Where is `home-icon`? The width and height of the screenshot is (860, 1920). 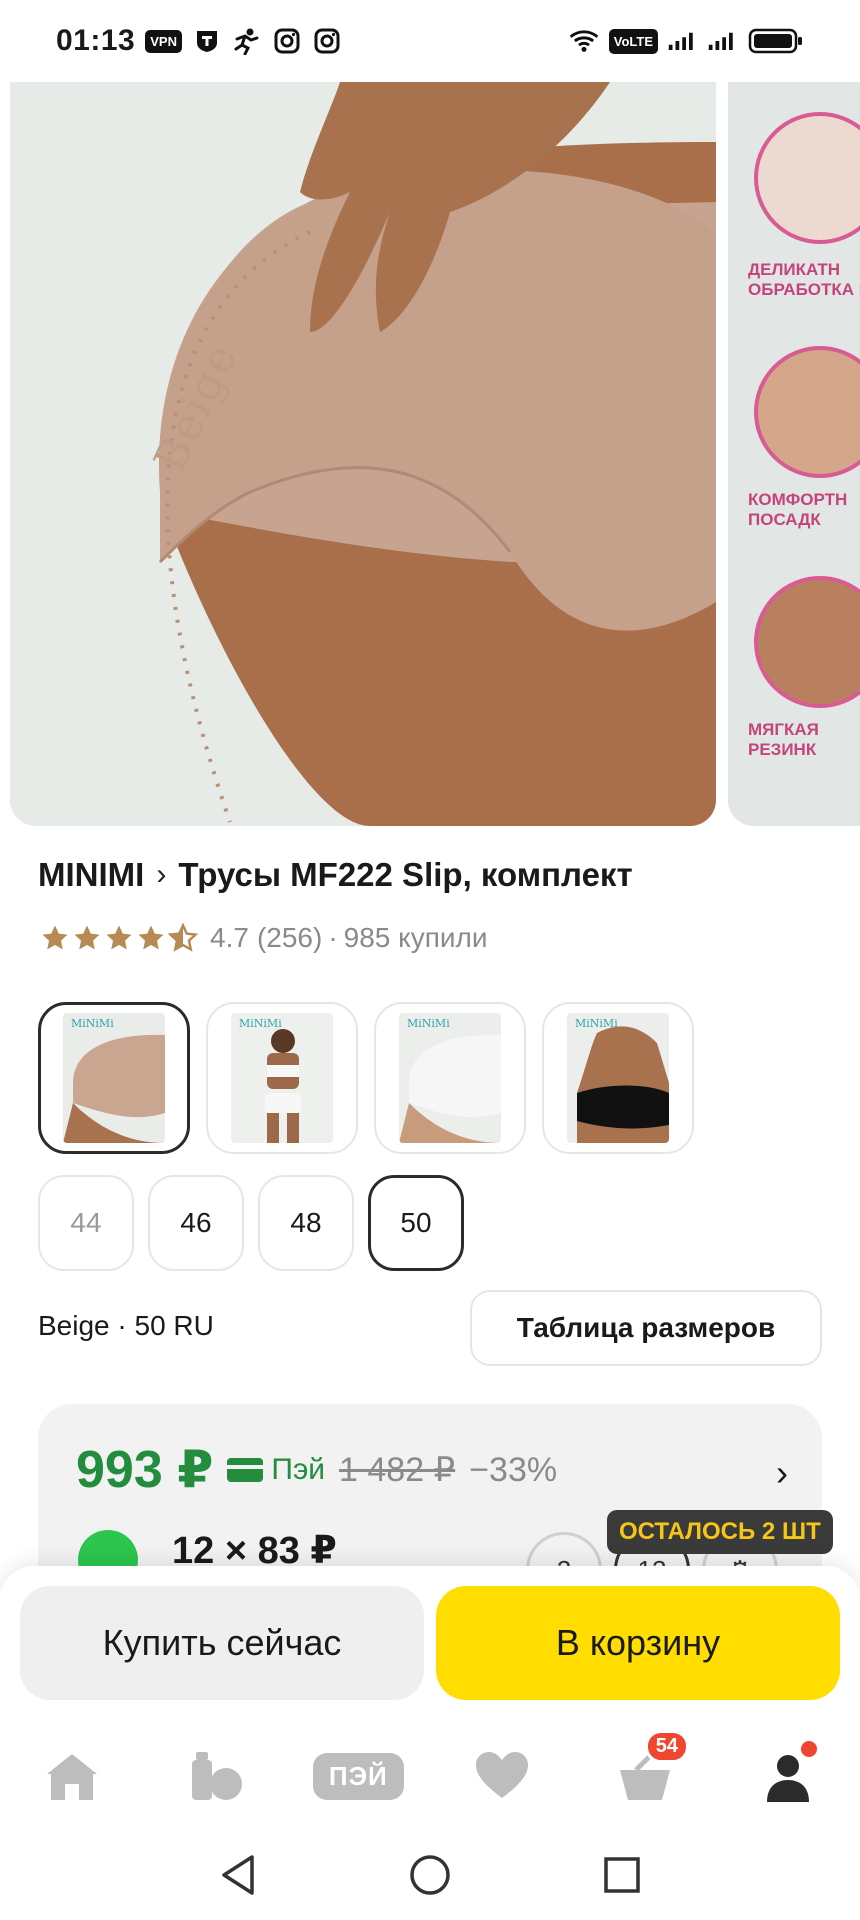 home-icon is located at coordinates (71, 1777).